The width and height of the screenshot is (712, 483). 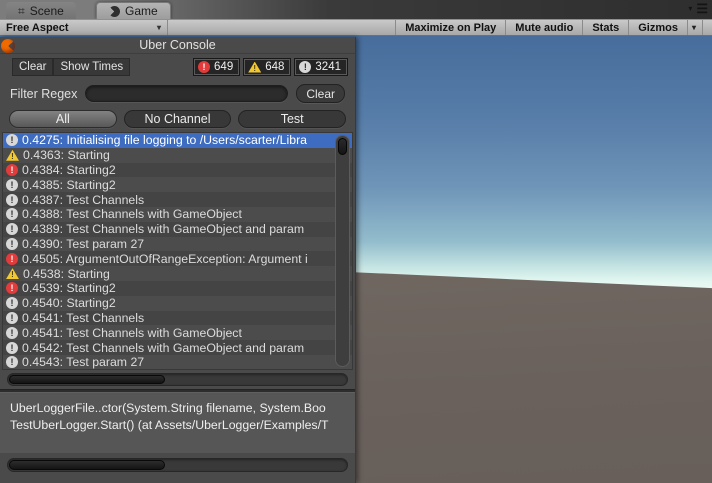 What do you see at coordinates (69, 169) in the screenshot?
I see `log-row-text: 0.4384: Starting2` at bounding box center [69, 169].